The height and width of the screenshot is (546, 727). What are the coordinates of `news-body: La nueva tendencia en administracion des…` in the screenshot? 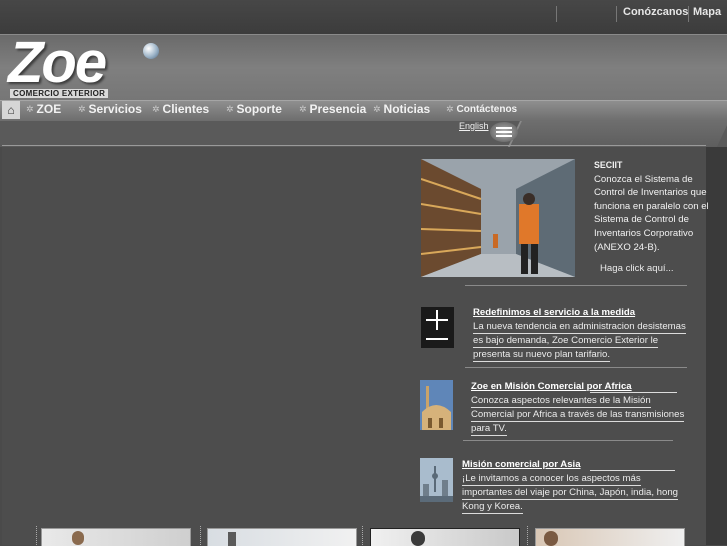 It's located at (579, 341).